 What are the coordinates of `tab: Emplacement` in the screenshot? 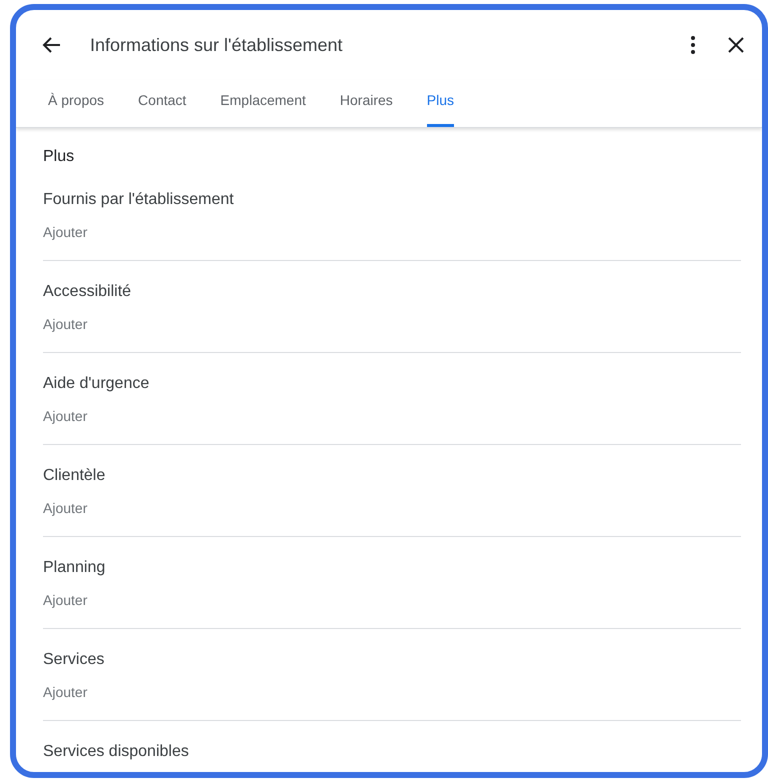 It's located at (263, 103).